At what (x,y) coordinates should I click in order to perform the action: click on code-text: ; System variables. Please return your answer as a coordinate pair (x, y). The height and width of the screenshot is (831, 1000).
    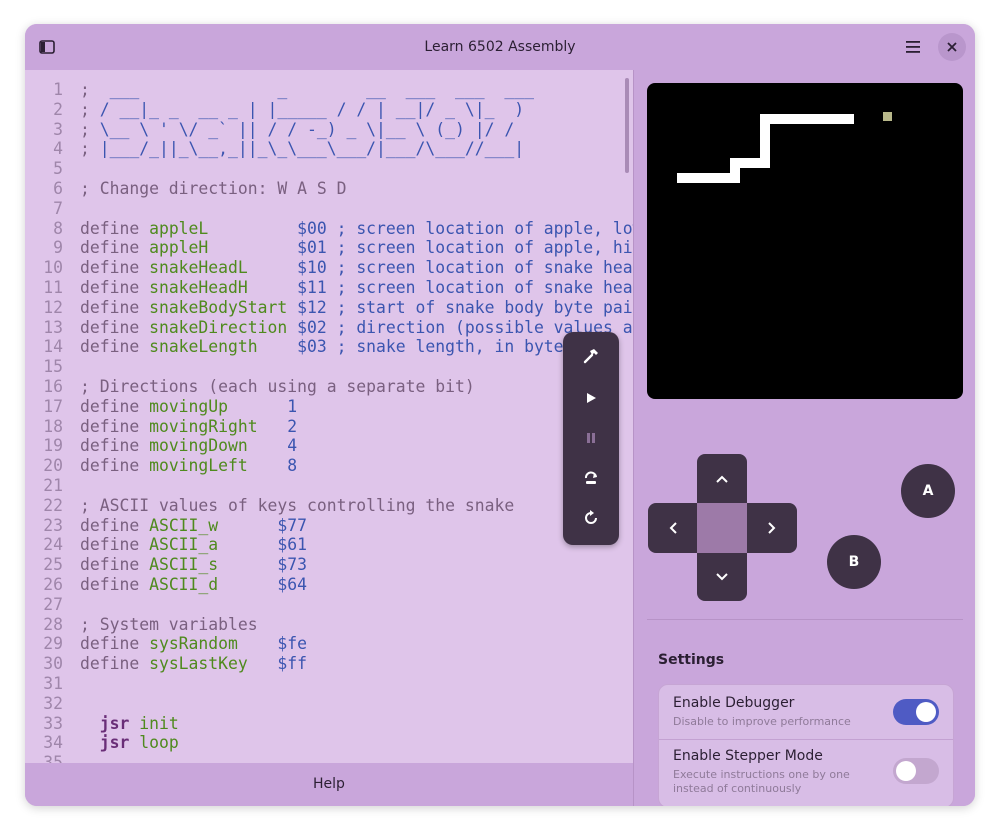
    Looking at the image, I should click on (169, 625).